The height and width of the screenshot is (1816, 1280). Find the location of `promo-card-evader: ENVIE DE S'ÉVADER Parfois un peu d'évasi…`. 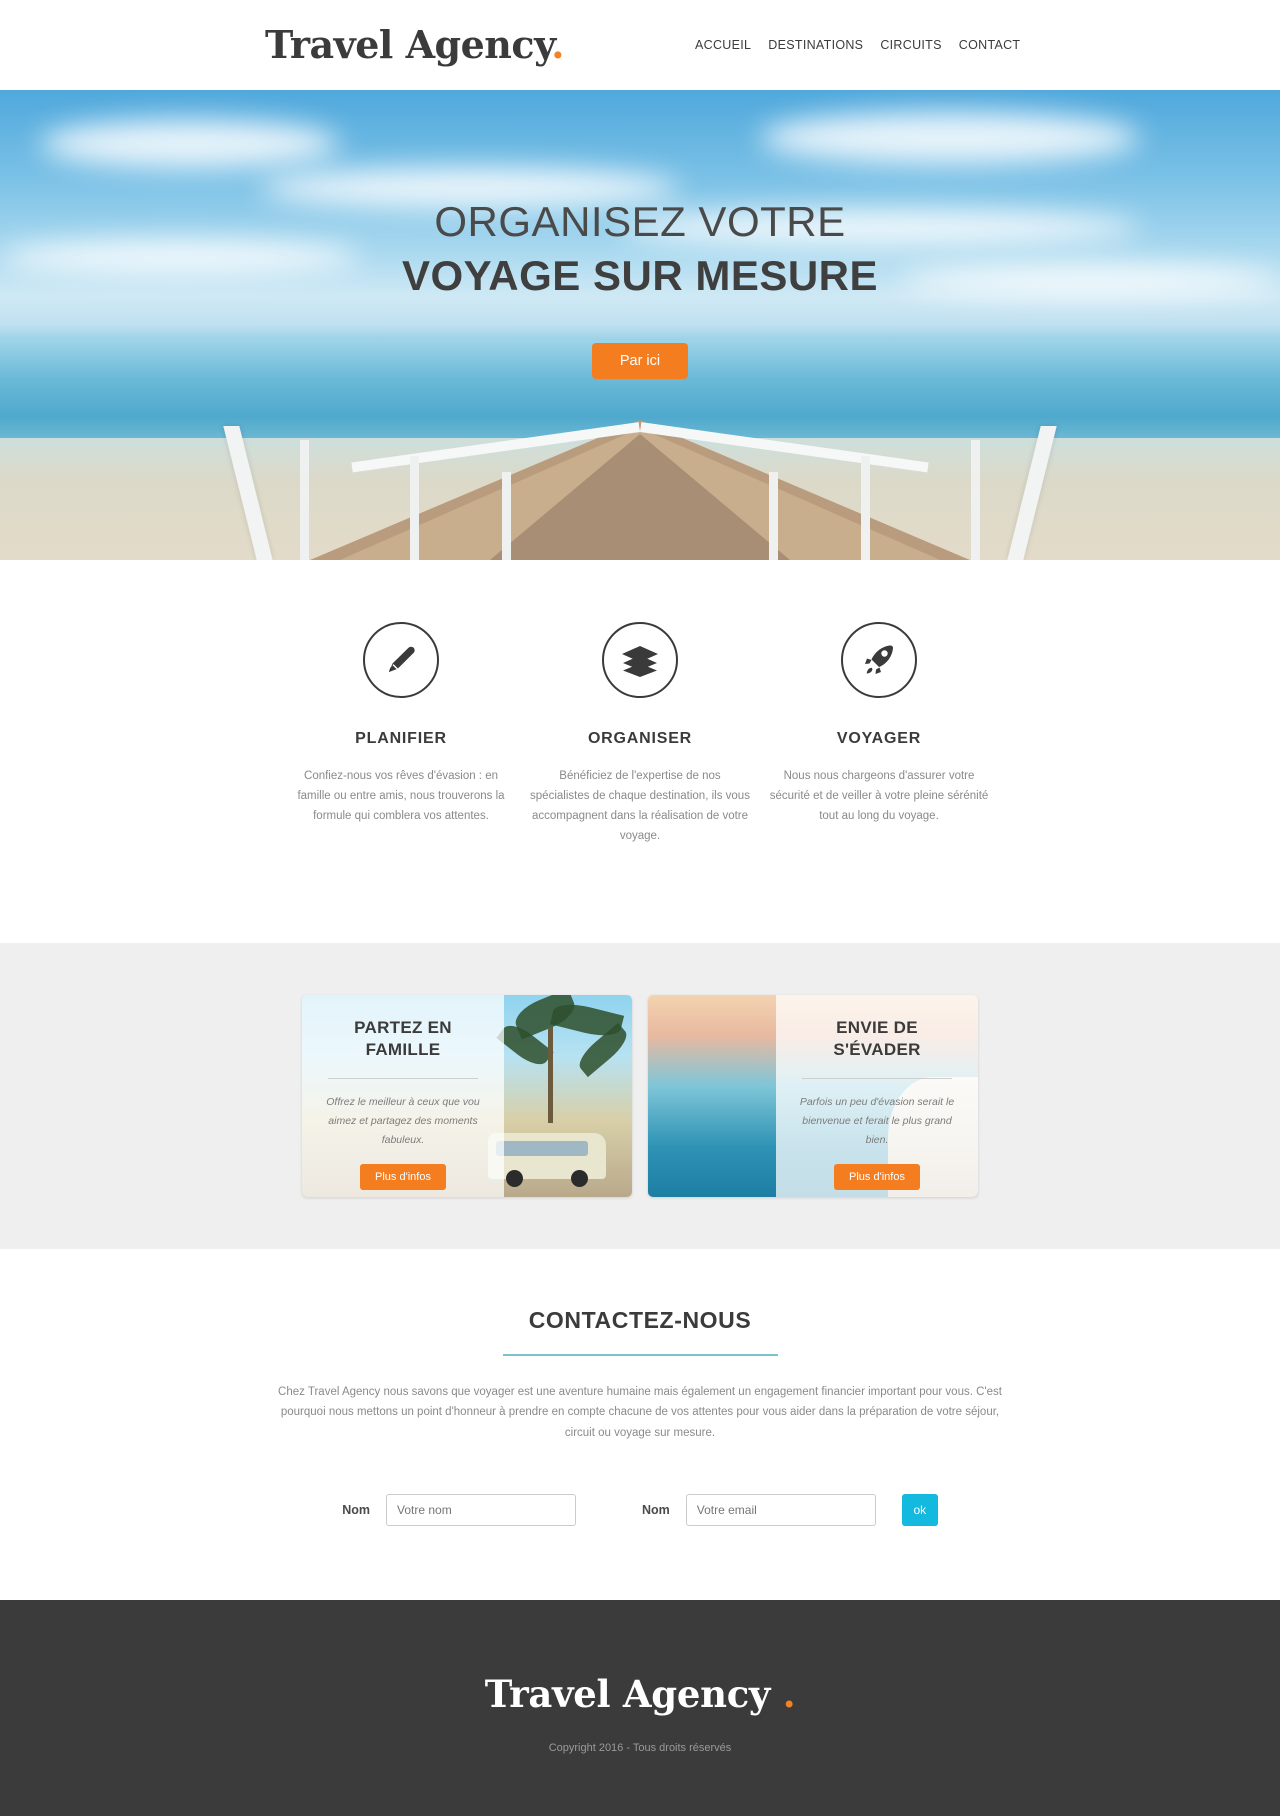

promo-card-evader: ENVIE DE S'ÉVADER Parfois un peu d'évasi… is located at coordinates (813, 1095).